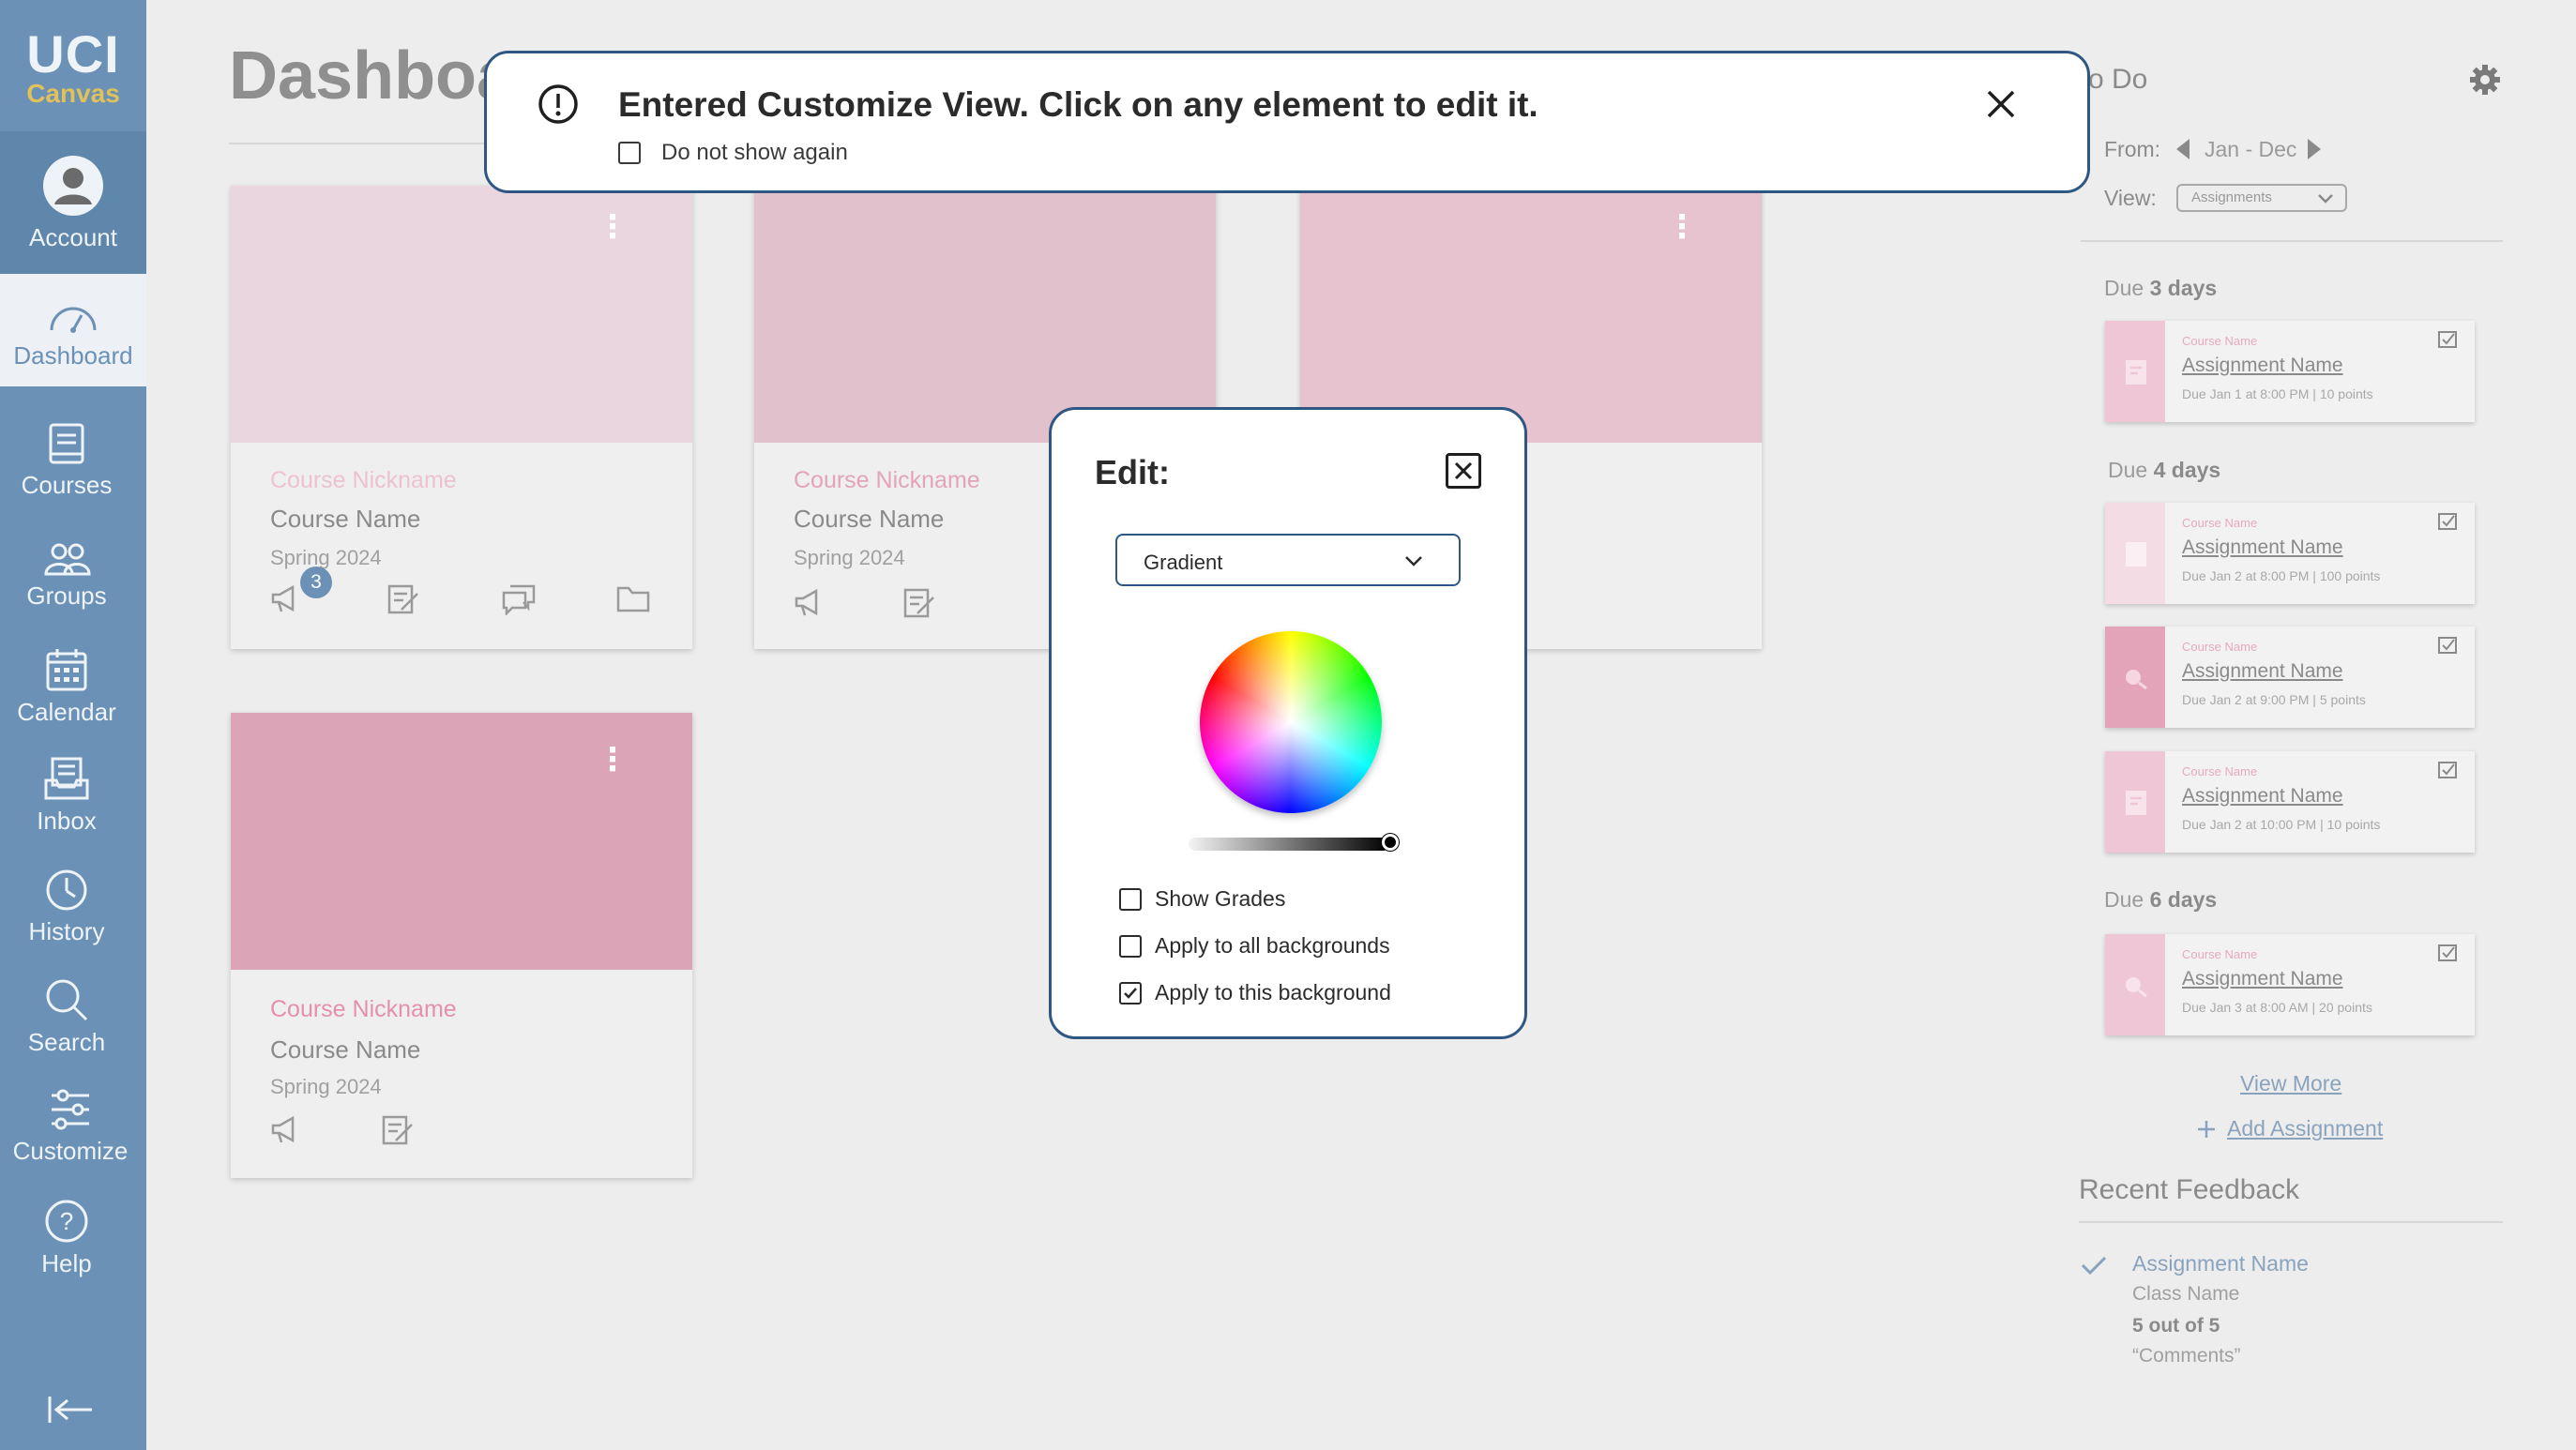 The width and height of the screenshot is (2576, 1450). Describe the element at coordinates (73, 355) in the screenshot. I see `nav-dashboard-label: Dashboard` at that location.